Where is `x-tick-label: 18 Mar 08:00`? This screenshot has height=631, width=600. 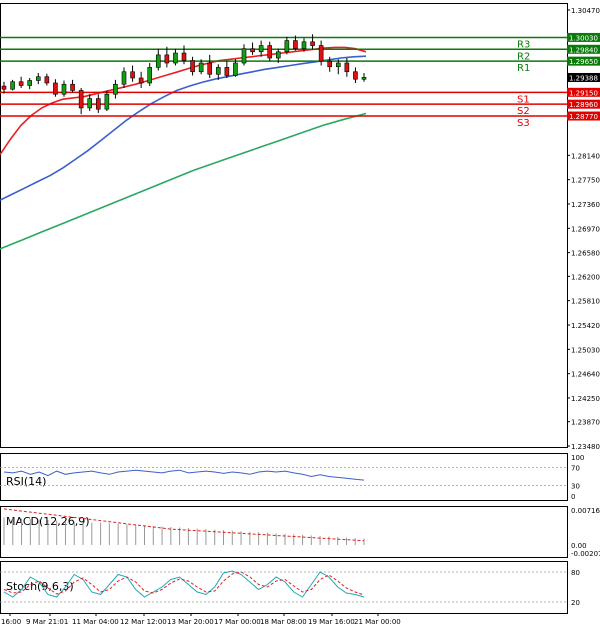
x-tick-label: 18 Mar 08:00 is located at coordinates (283, 622).